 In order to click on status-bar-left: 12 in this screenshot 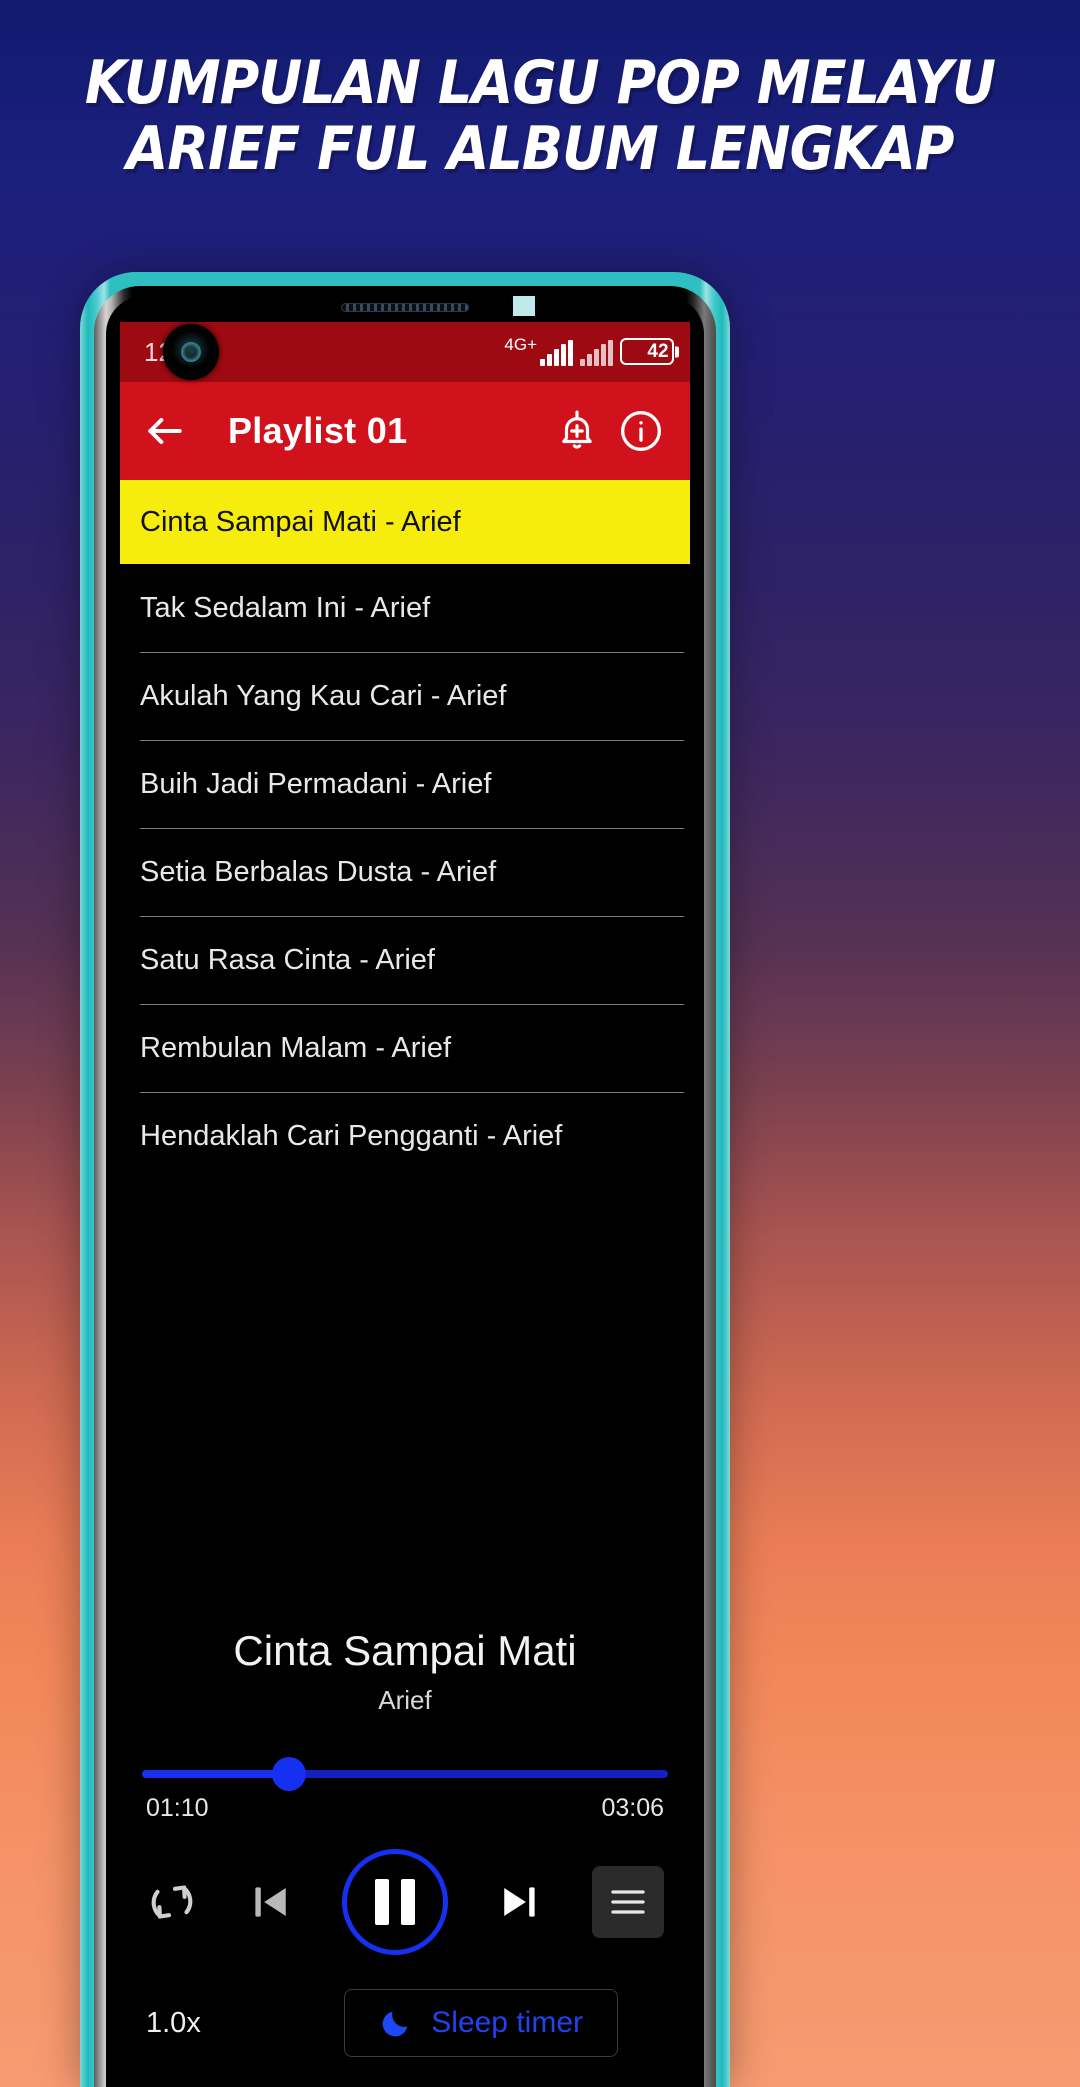, I will do `click(180, 352)`.